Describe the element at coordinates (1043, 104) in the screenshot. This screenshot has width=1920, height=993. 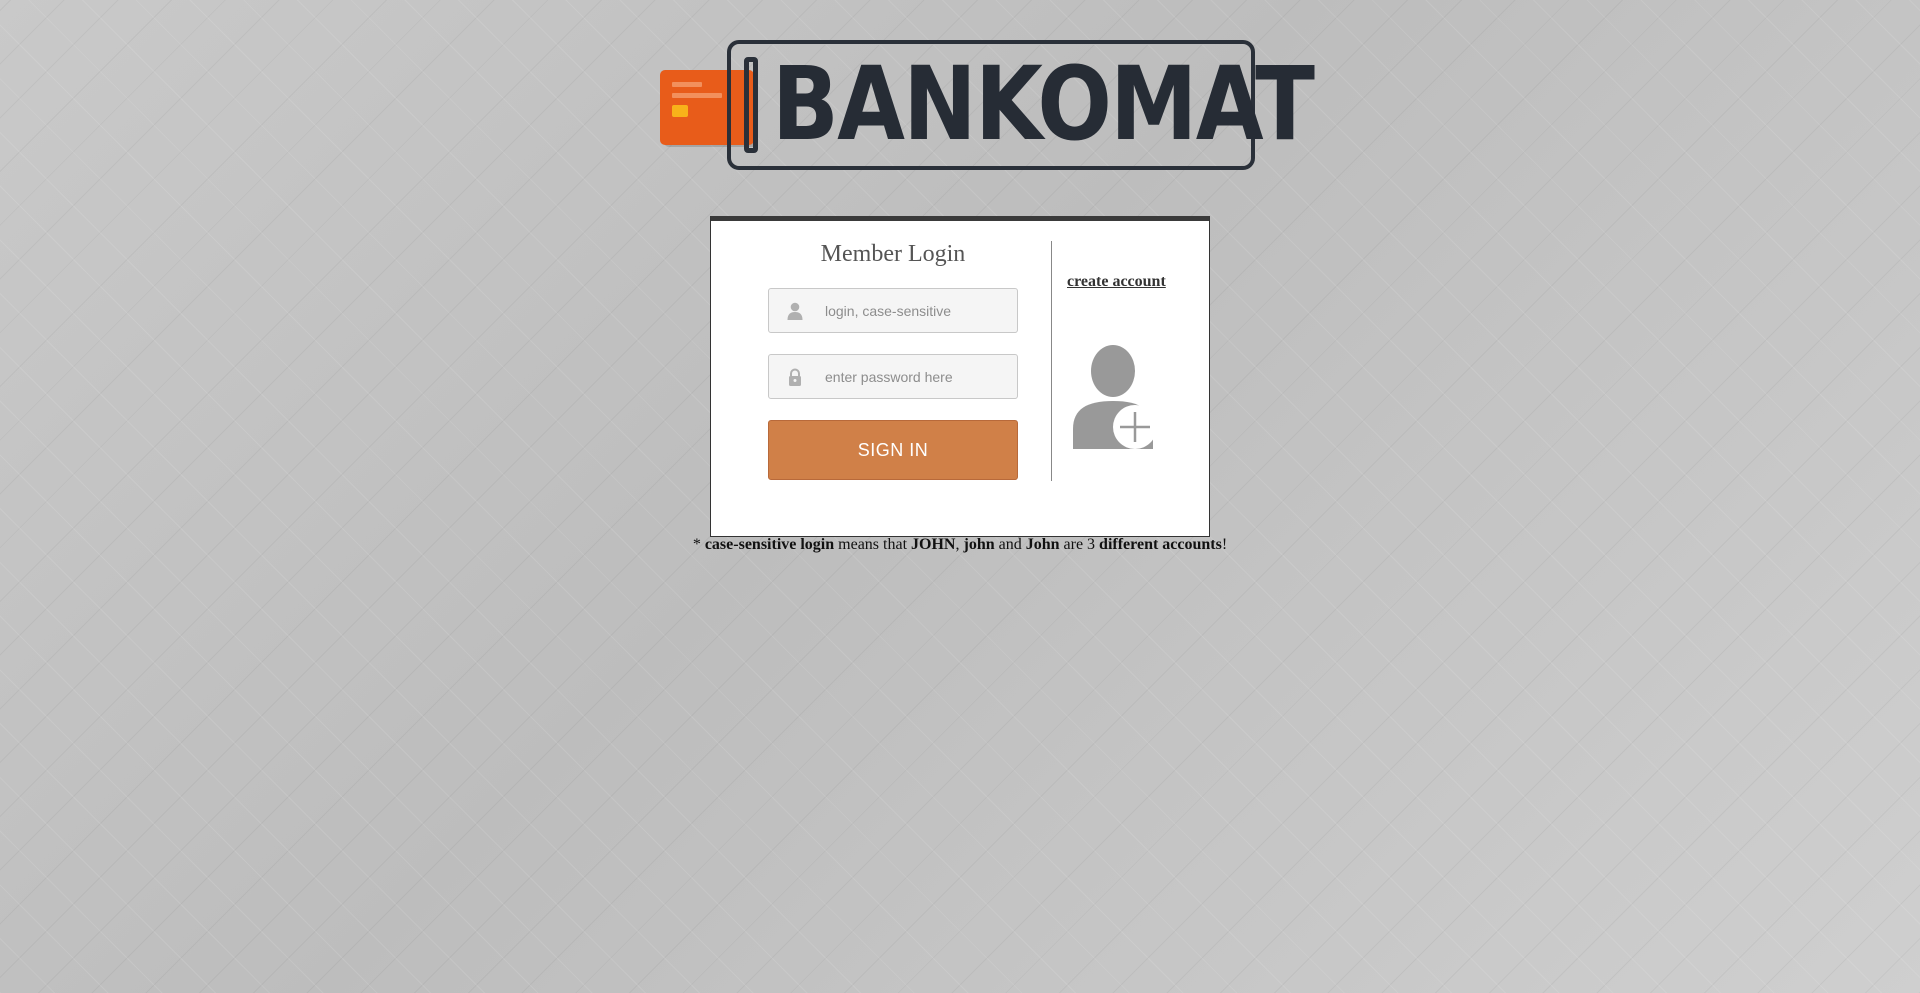
I see `logo-text: BANKOMAT` at that location.